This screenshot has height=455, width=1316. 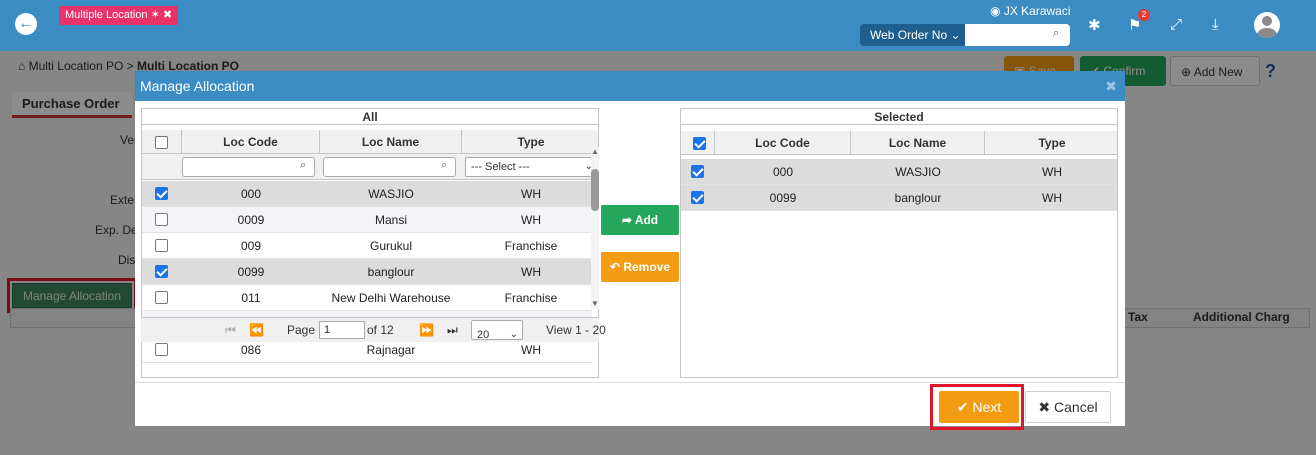 What do you see at coordinates (390, 220) in the screenshot?
I see `loc-name-cell: Mansi` at bounding box center [390, 220].